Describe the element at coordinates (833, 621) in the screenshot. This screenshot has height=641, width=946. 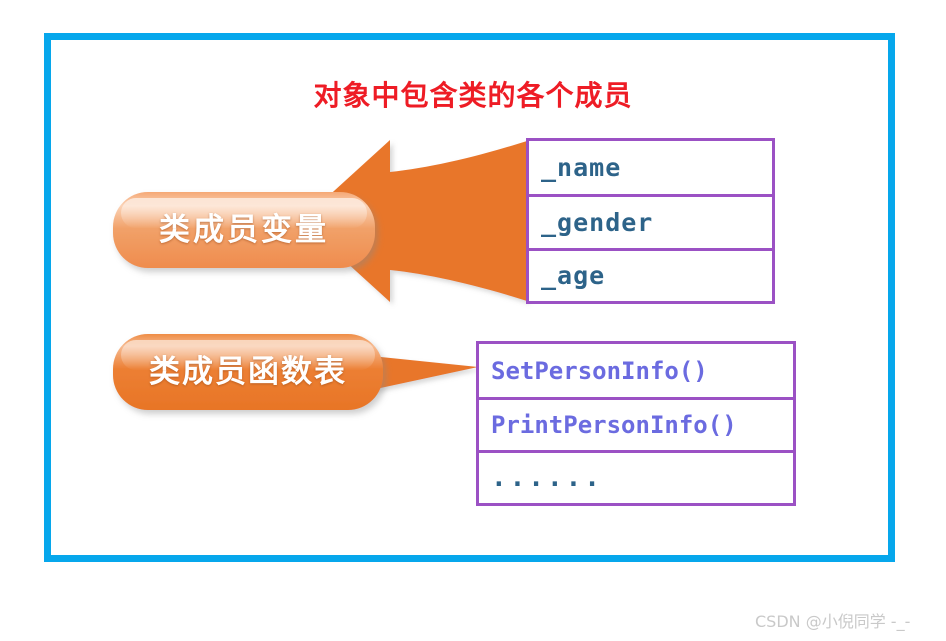
I see `csdn-watermark: CSDN @小倪同学 -_-` at that location.